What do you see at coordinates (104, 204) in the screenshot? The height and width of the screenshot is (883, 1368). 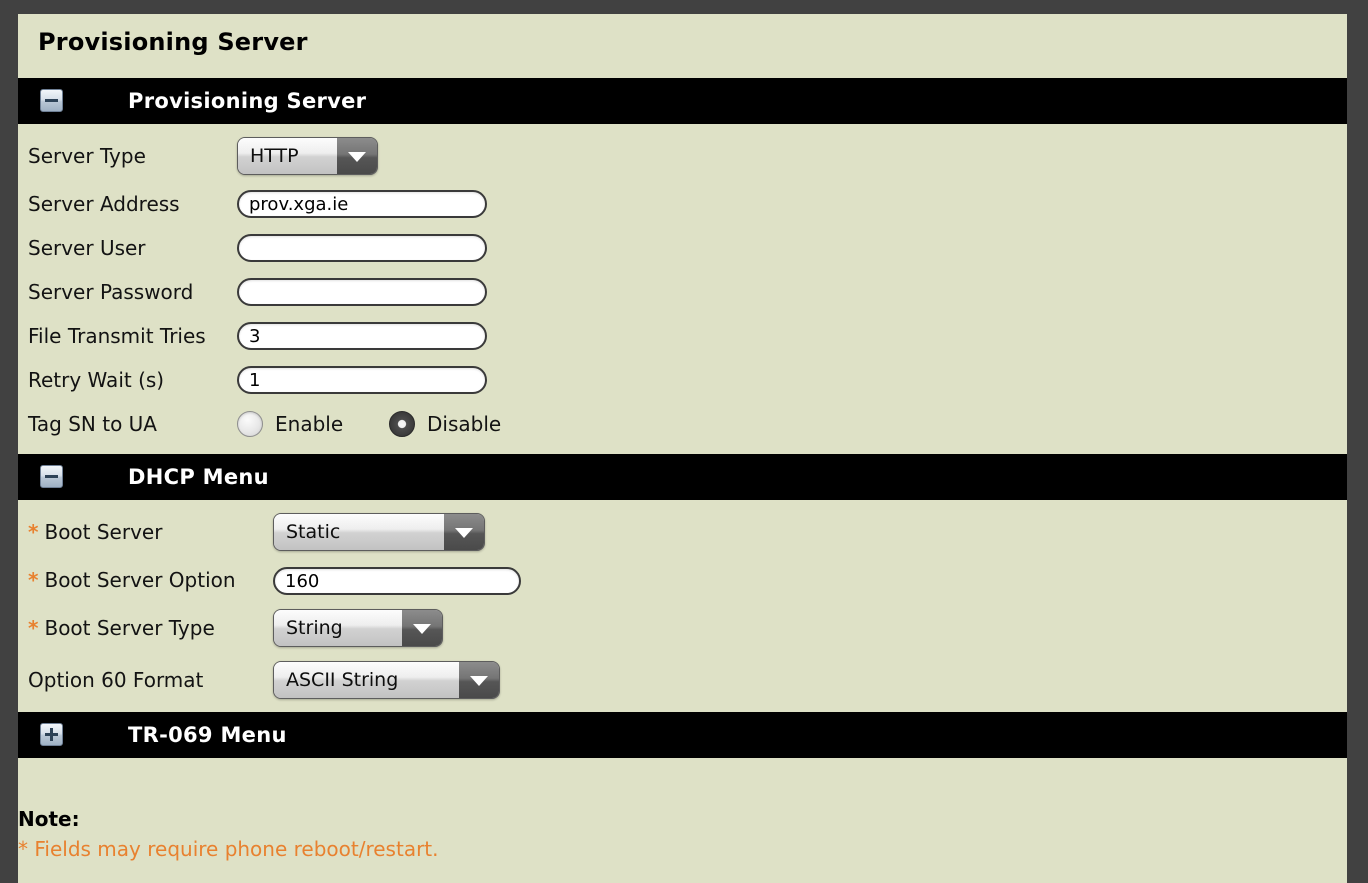 I see `label-server-address: Server Address` at bounding box center [104, 204].